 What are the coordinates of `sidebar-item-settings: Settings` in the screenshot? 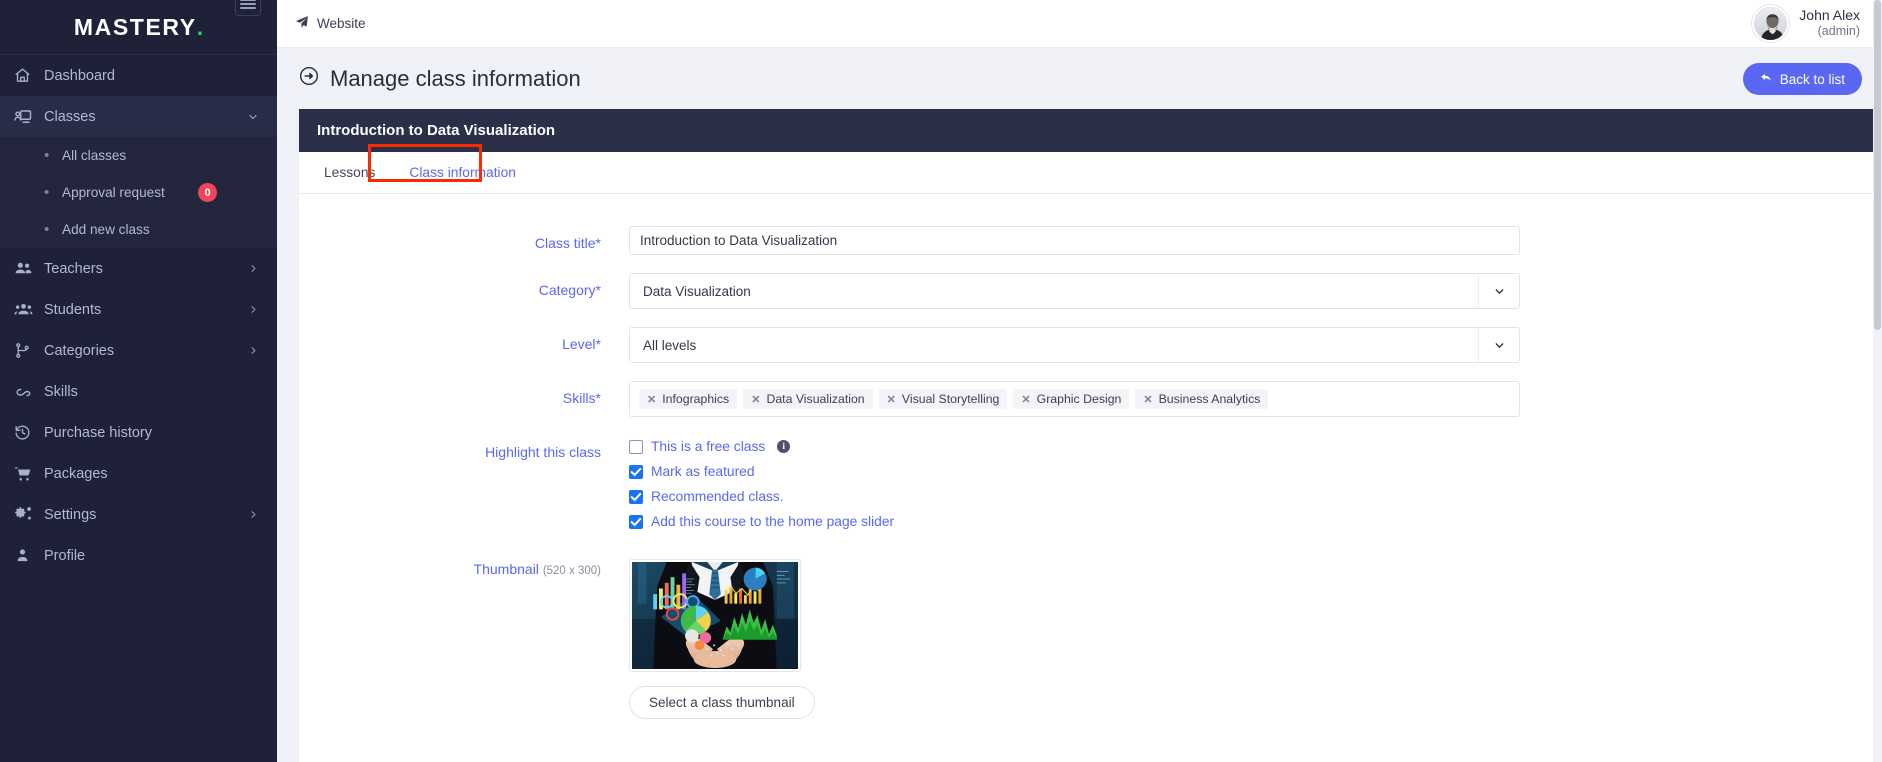 It's located at (138, 514).